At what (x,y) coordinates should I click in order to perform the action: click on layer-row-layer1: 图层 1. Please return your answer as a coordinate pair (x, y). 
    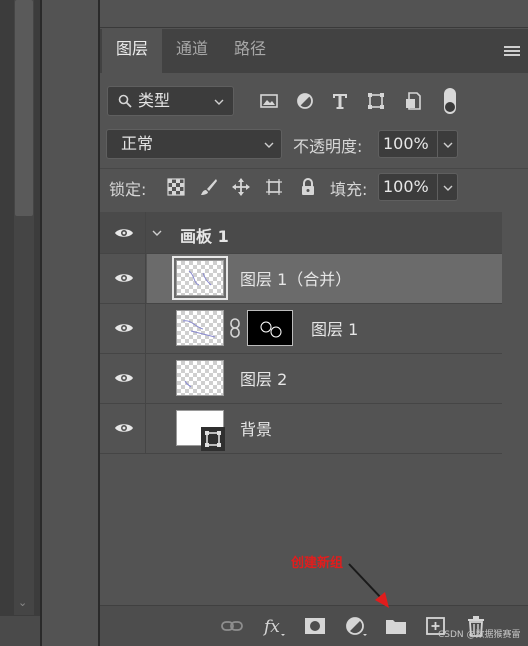
    Looking at the image, I should click on (301, 329).